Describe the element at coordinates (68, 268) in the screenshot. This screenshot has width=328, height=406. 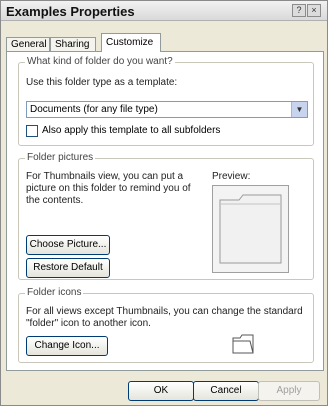
I see `restore-default-button: Restore Default` at that location.